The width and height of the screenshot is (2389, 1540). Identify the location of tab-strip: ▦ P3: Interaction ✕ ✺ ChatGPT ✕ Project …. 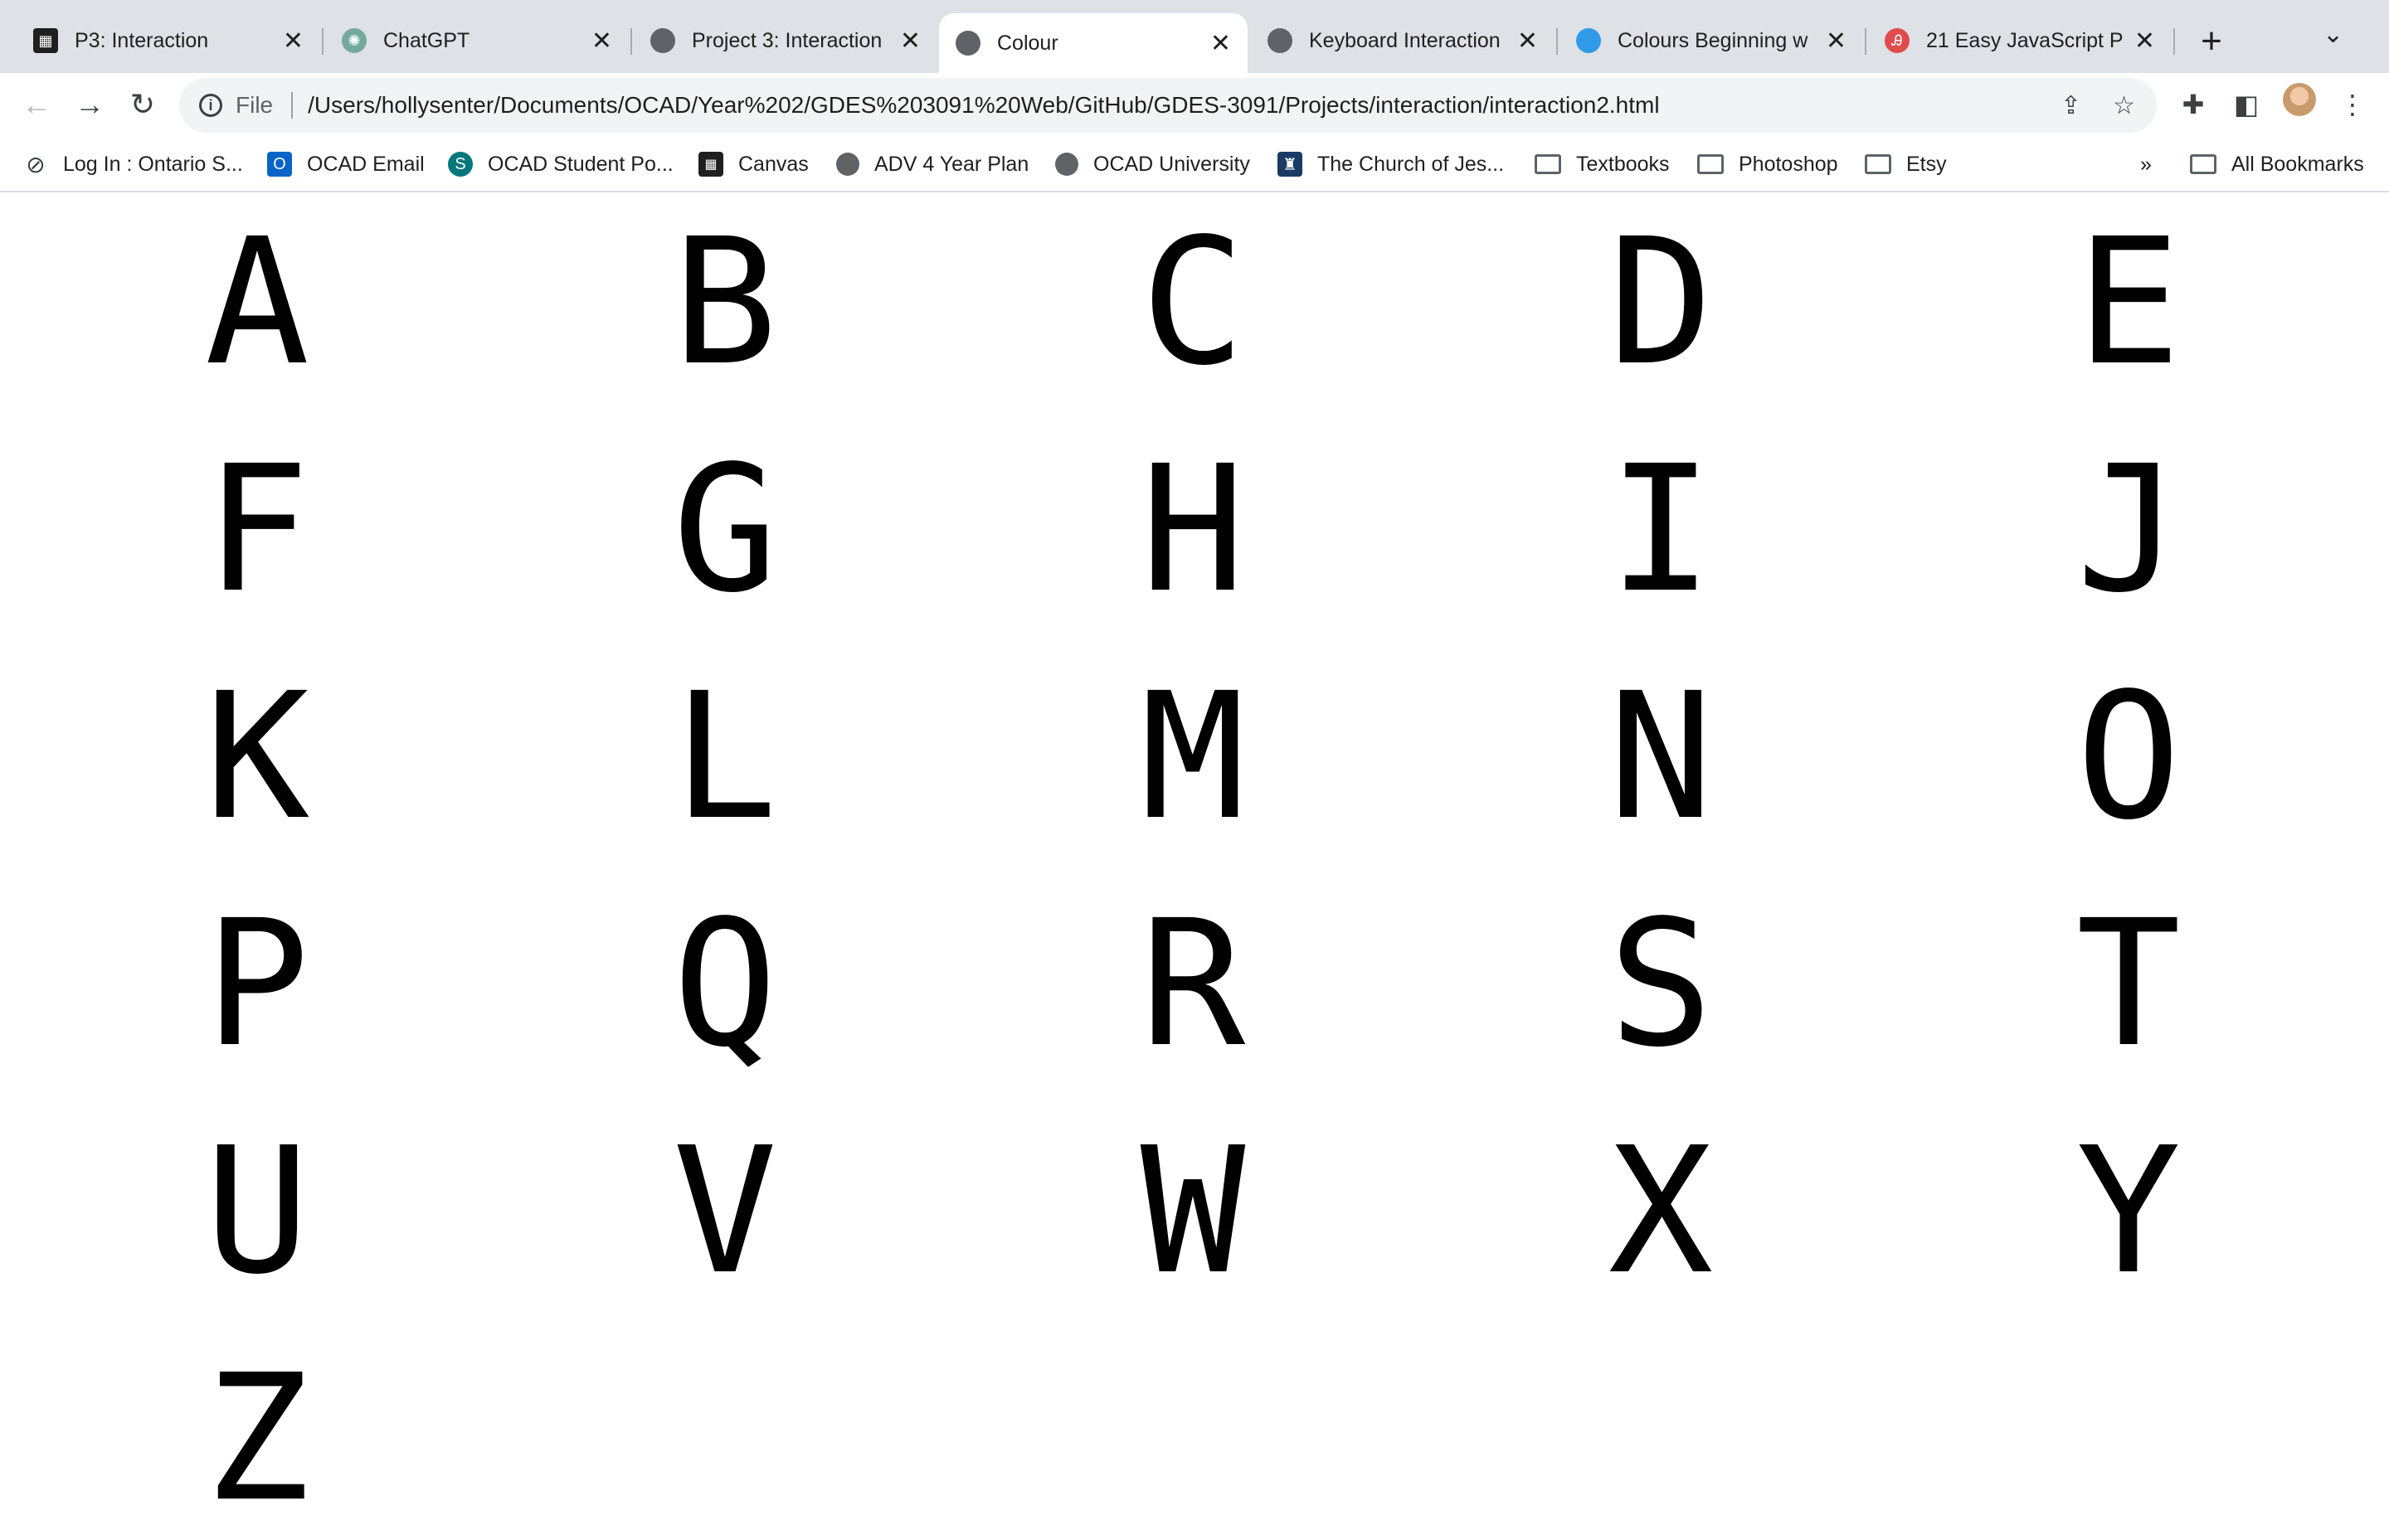
(1194, 36).